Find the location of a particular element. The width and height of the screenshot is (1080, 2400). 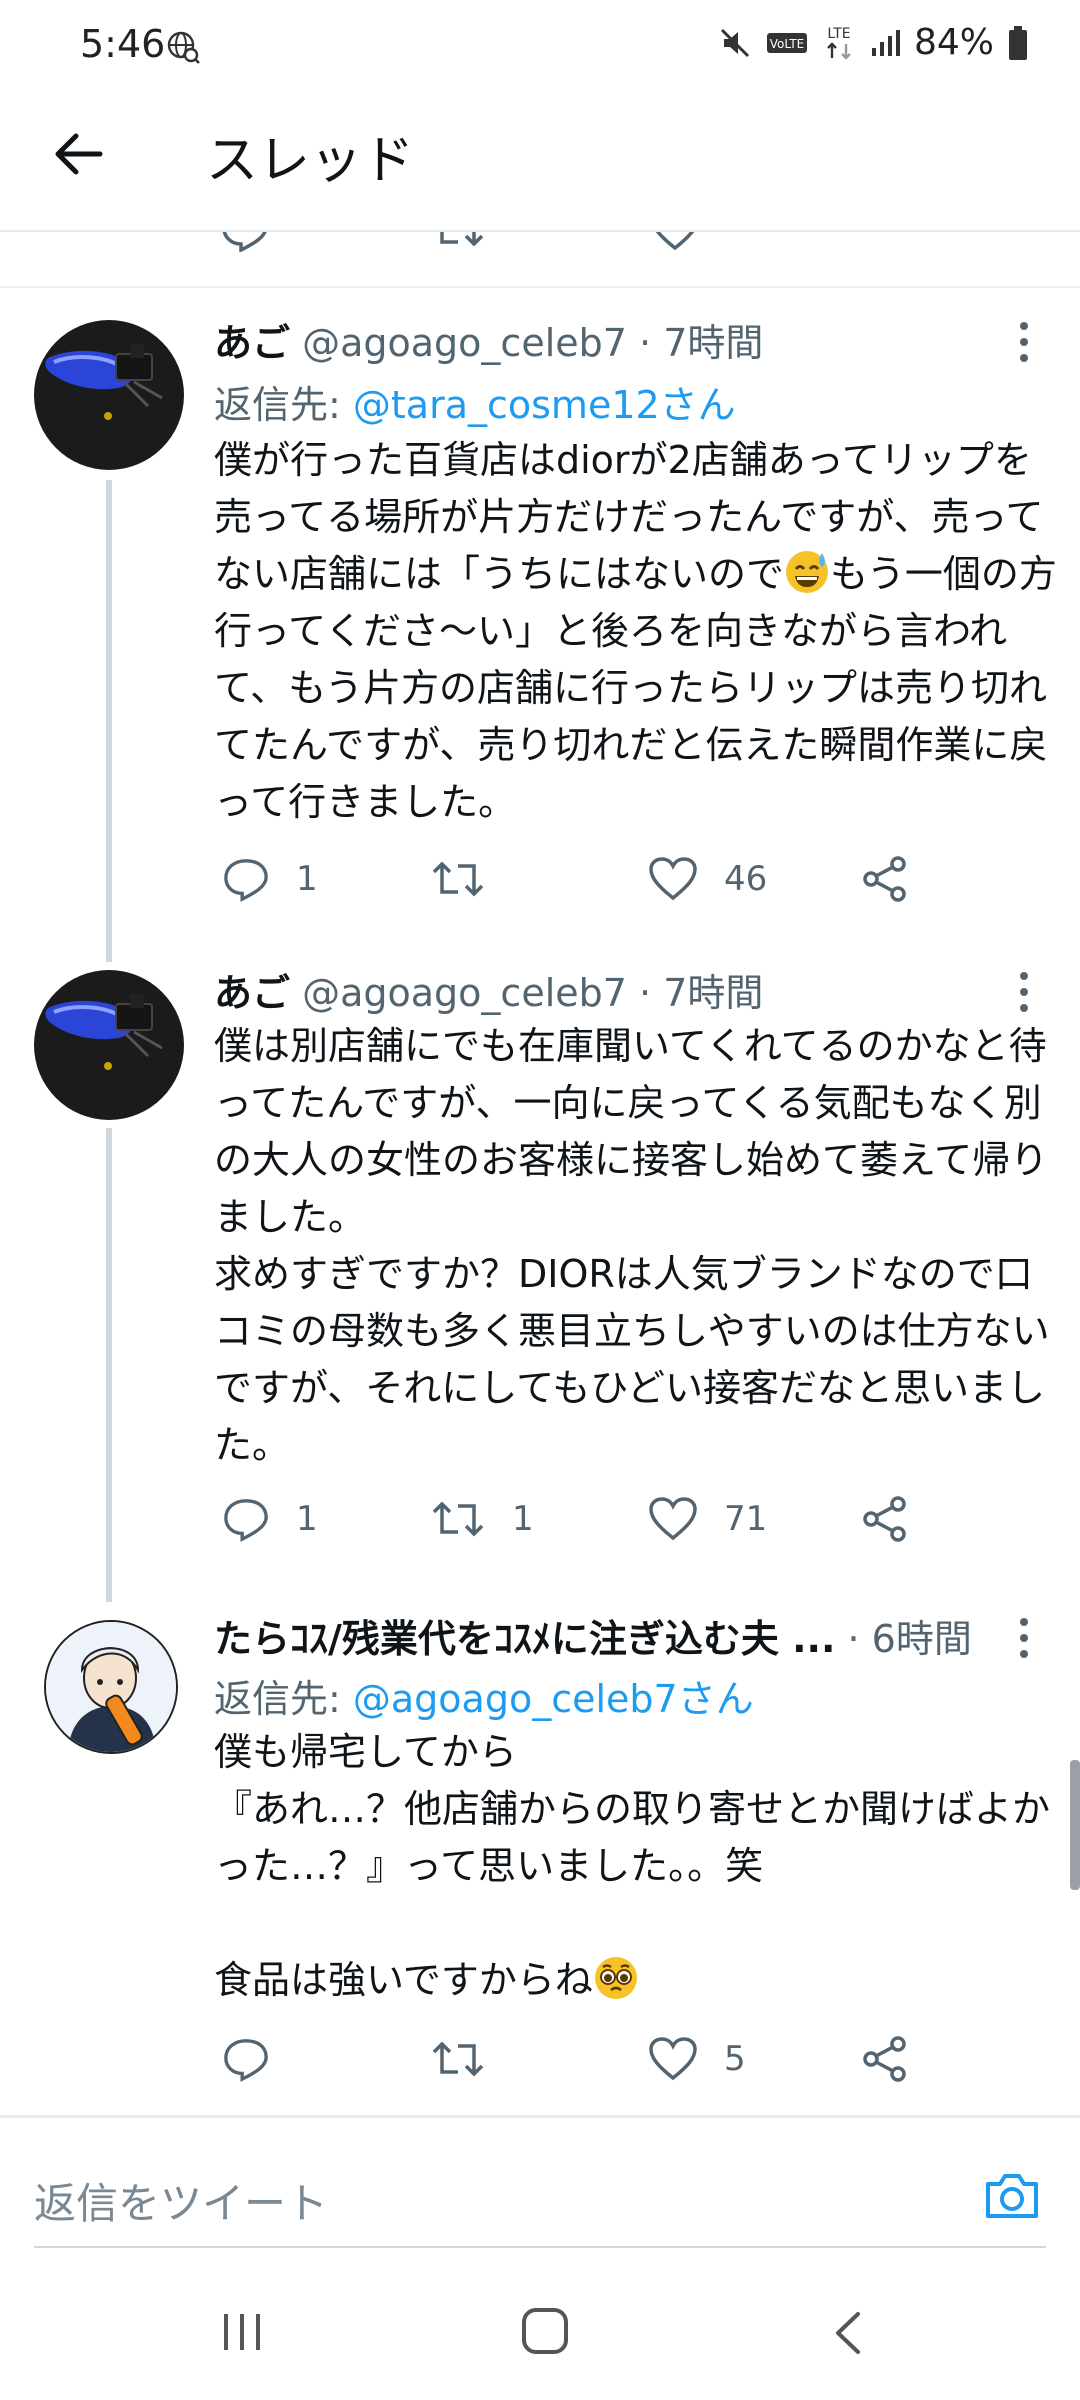

battery-percent: 84% is located at coordinates (953, 42).